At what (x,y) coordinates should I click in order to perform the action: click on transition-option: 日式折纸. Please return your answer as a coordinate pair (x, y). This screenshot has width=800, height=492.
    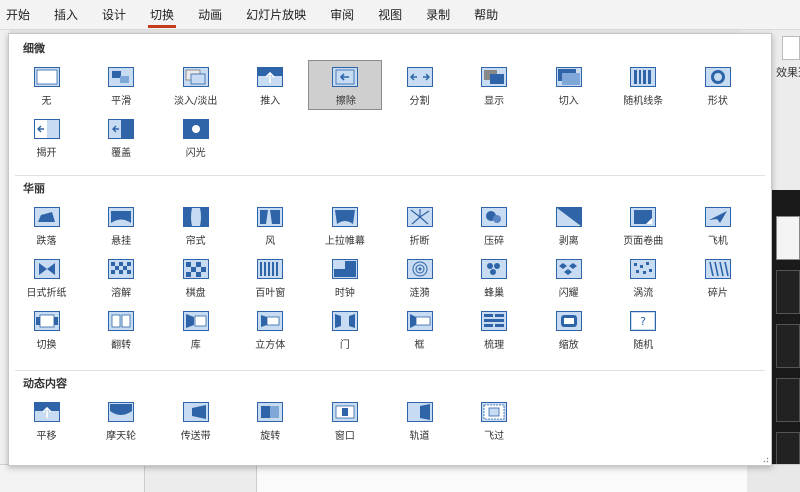
    Looking at the image, I should click on (47, 277).